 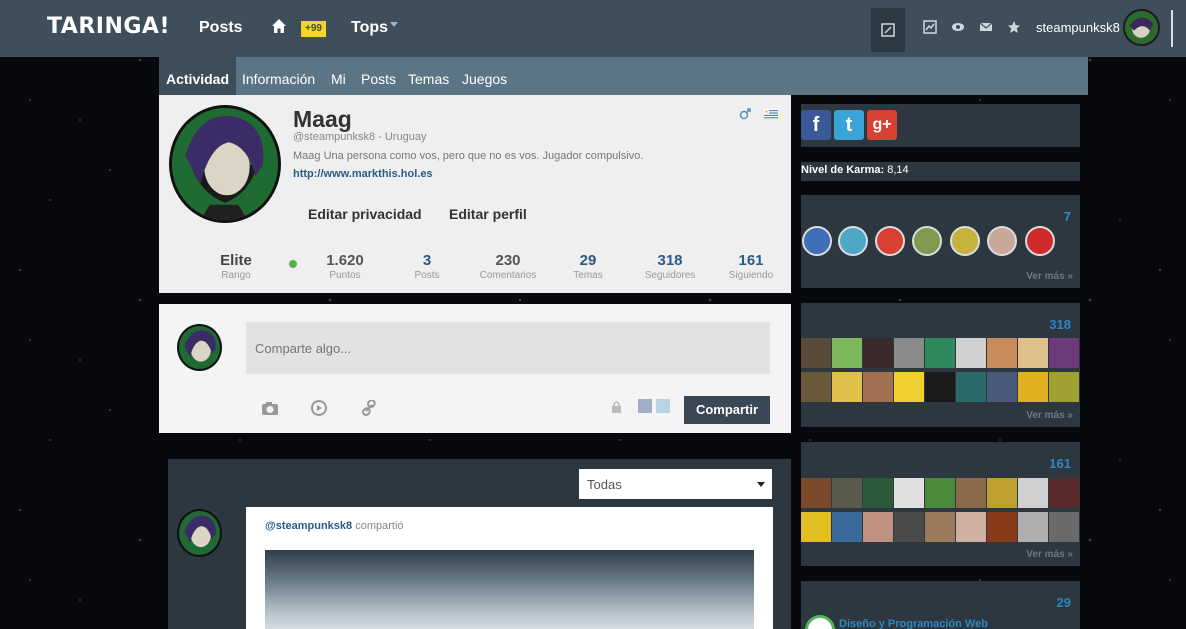 I want to click on medals-count: 7, so click(x=1067, y=216).